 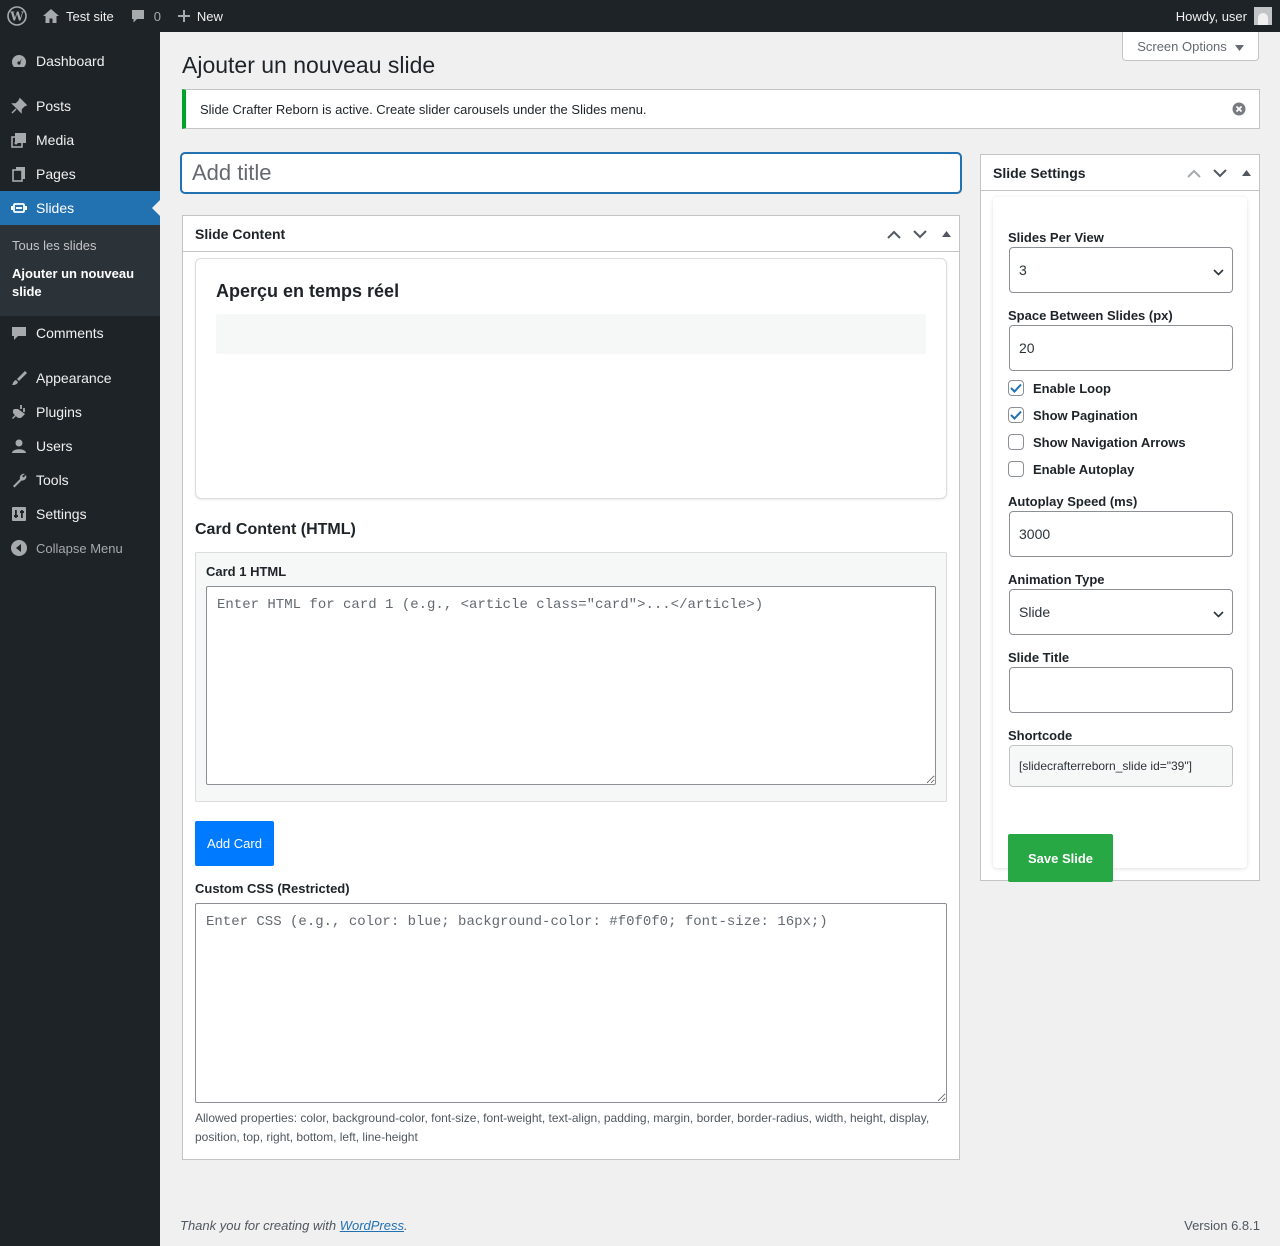 I want to click on sidebar-item-slides: Slides, so click(x=80, y=208).